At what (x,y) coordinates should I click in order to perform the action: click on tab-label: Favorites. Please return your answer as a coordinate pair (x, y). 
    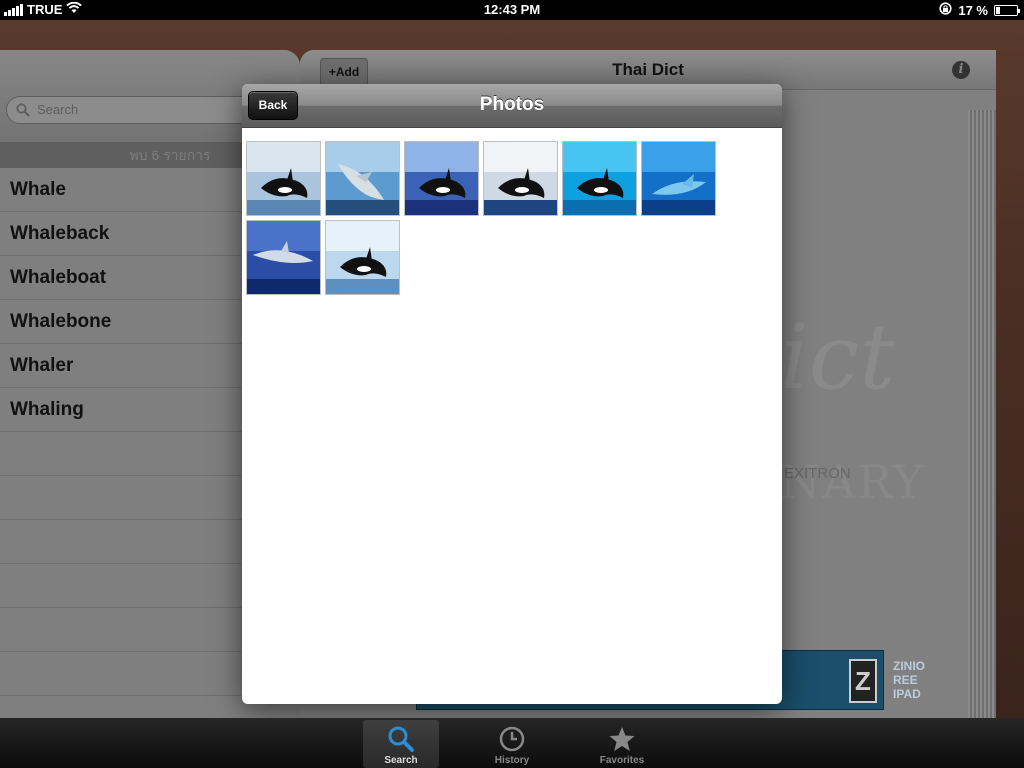
    Looking at the image, I should click on (622, 760).